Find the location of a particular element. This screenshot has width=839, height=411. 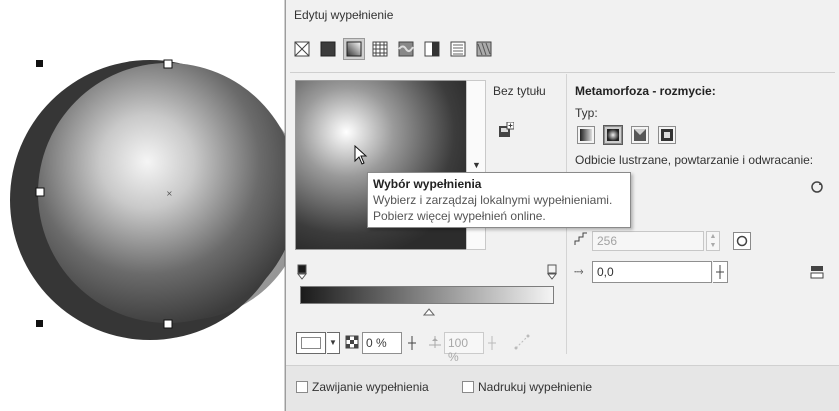

node-position-field: 100 % is located at coordinates (464, 348).